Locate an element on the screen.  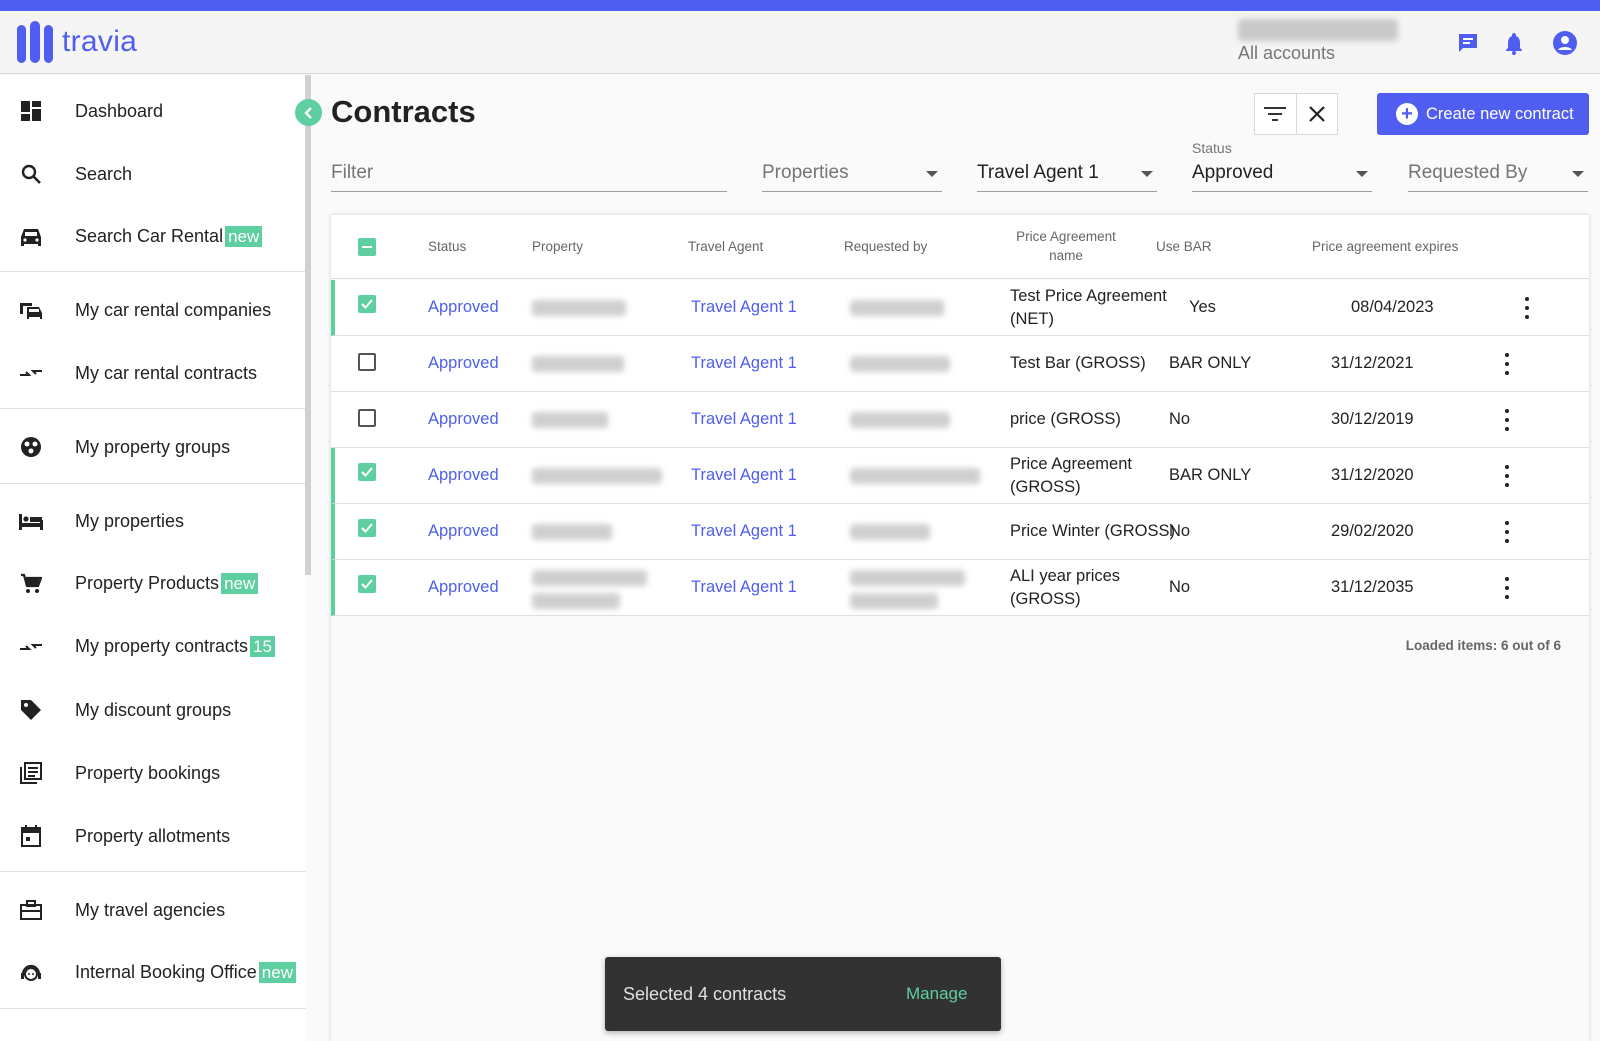
sidebar-item-dashboard: Dashboard is located at coordinates (153, 111).